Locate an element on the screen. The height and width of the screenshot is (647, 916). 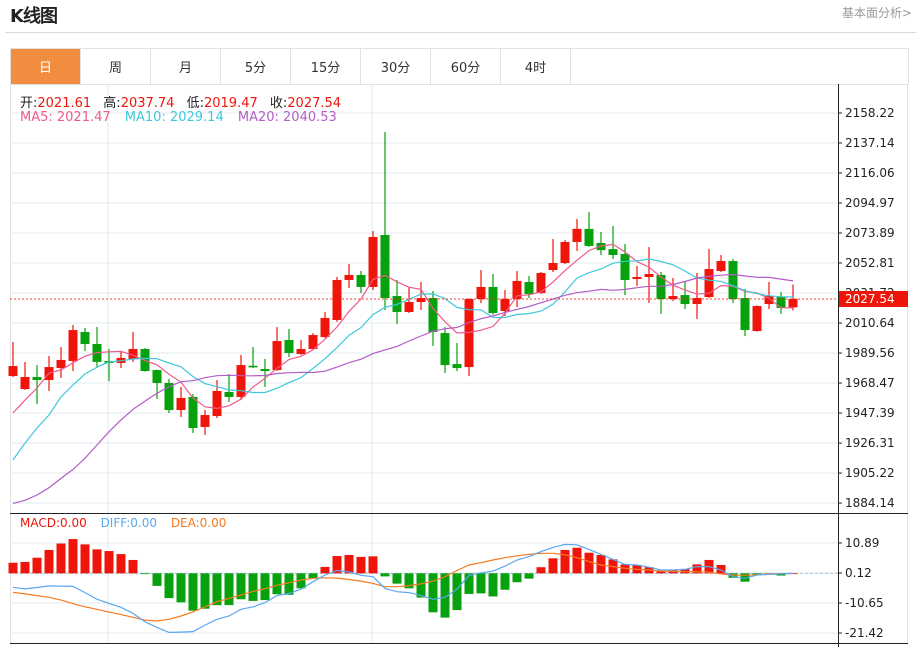
diff-line is located at coordinates (403, 588).